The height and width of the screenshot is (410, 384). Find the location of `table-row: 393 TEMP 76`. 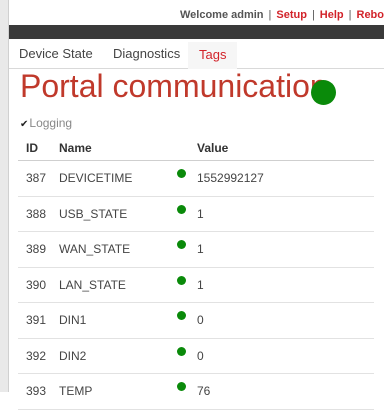

table-row: 393 TEMP 76 is located at coordinates (196, 392).